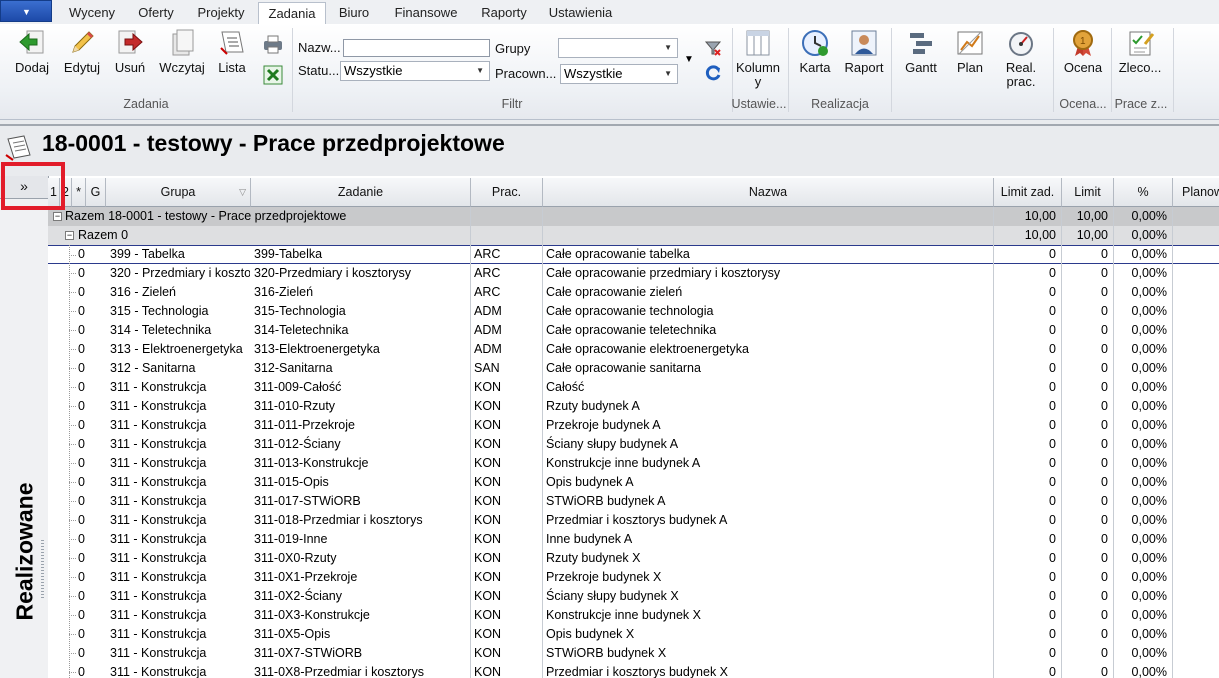 Image resolution: width=1219 pixels, height=678 pixels. Describe the element at coordinates (864, 51) in the screenshot. I see `raport-button: Raport` at that location.